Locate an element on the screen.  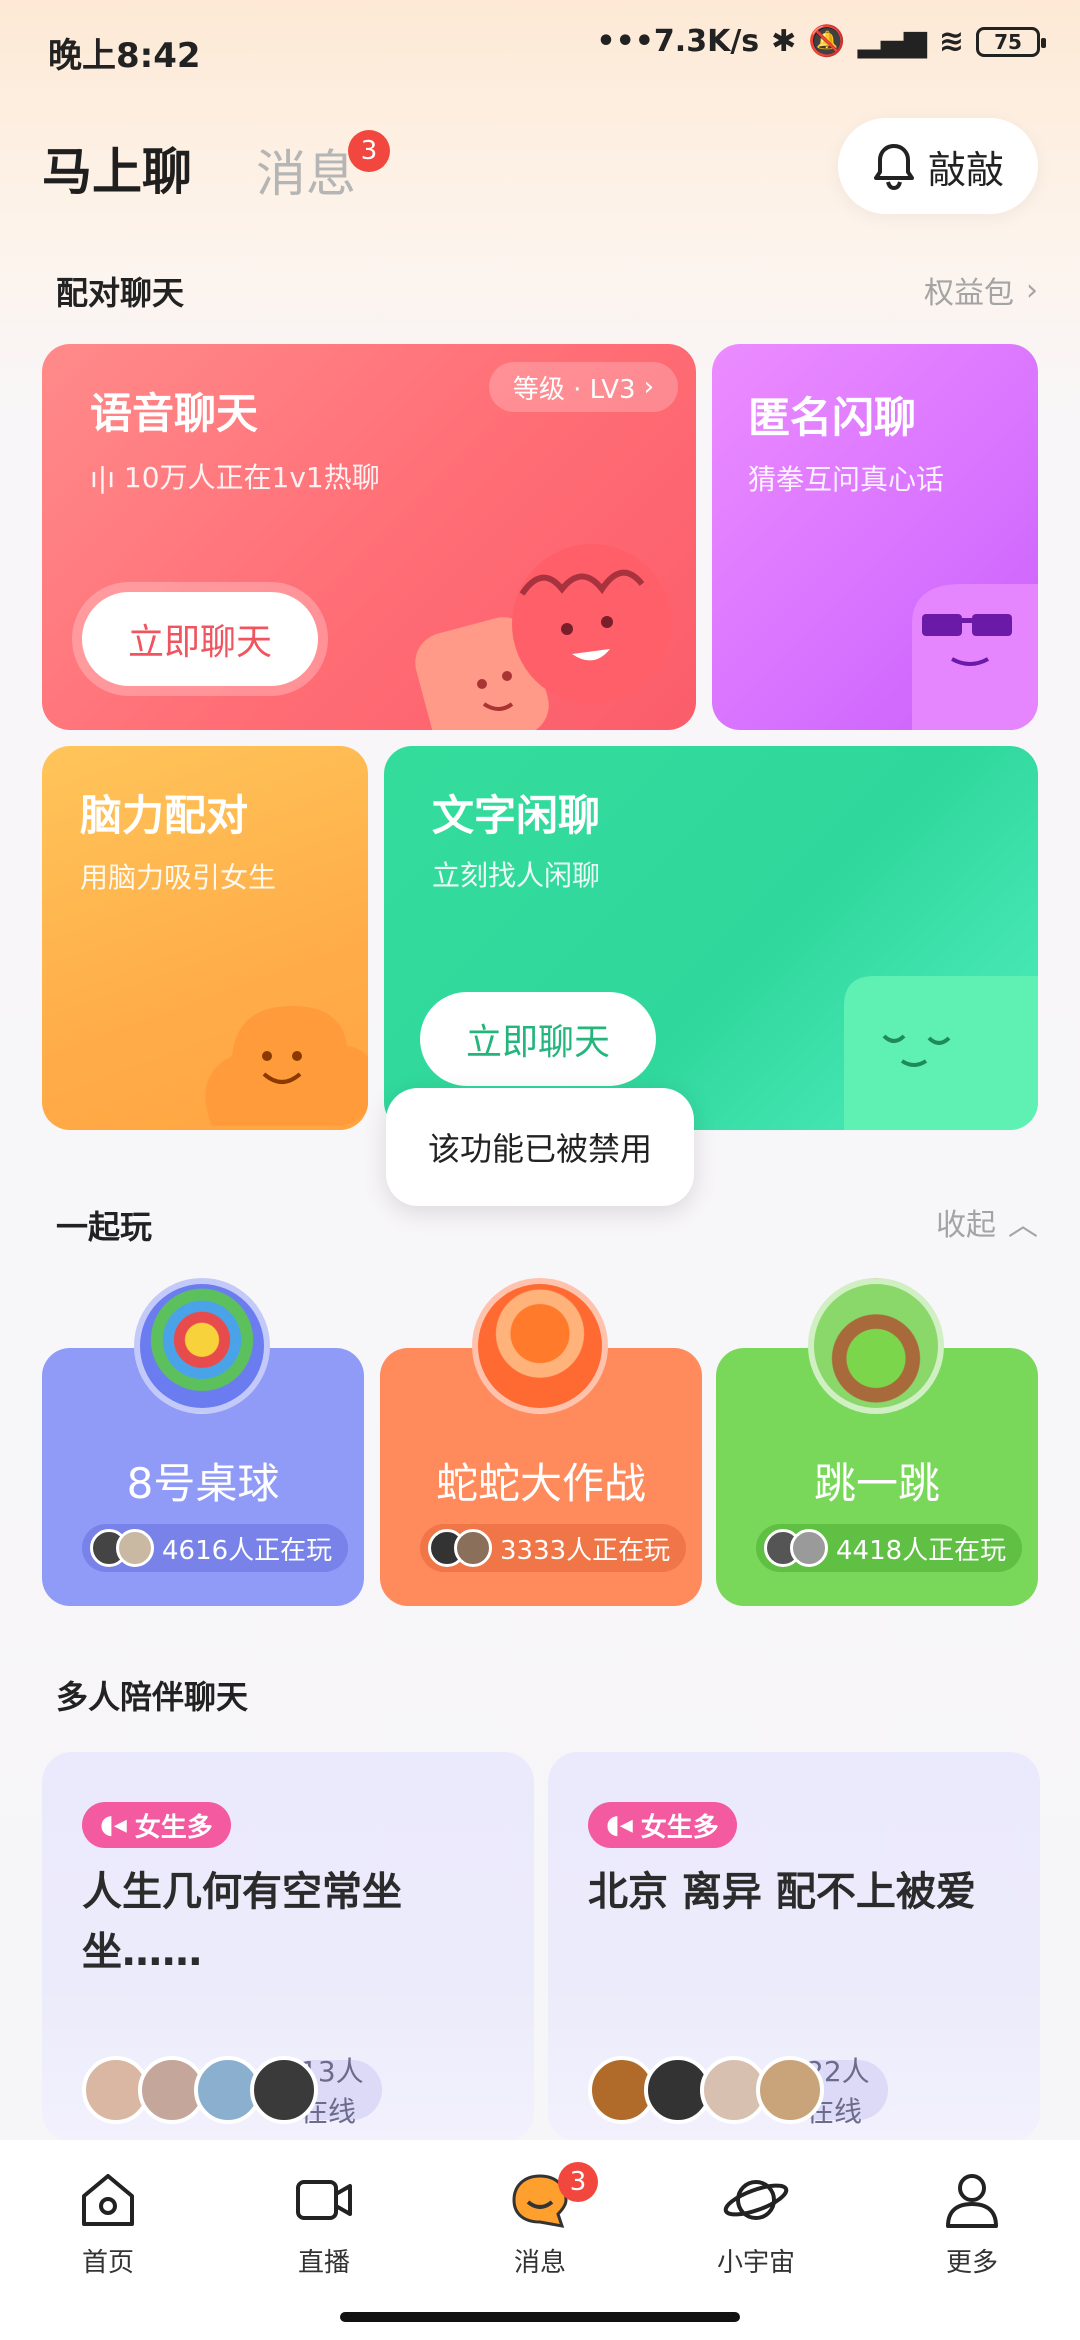
snake-icon is located at coordinates (540, 1346).